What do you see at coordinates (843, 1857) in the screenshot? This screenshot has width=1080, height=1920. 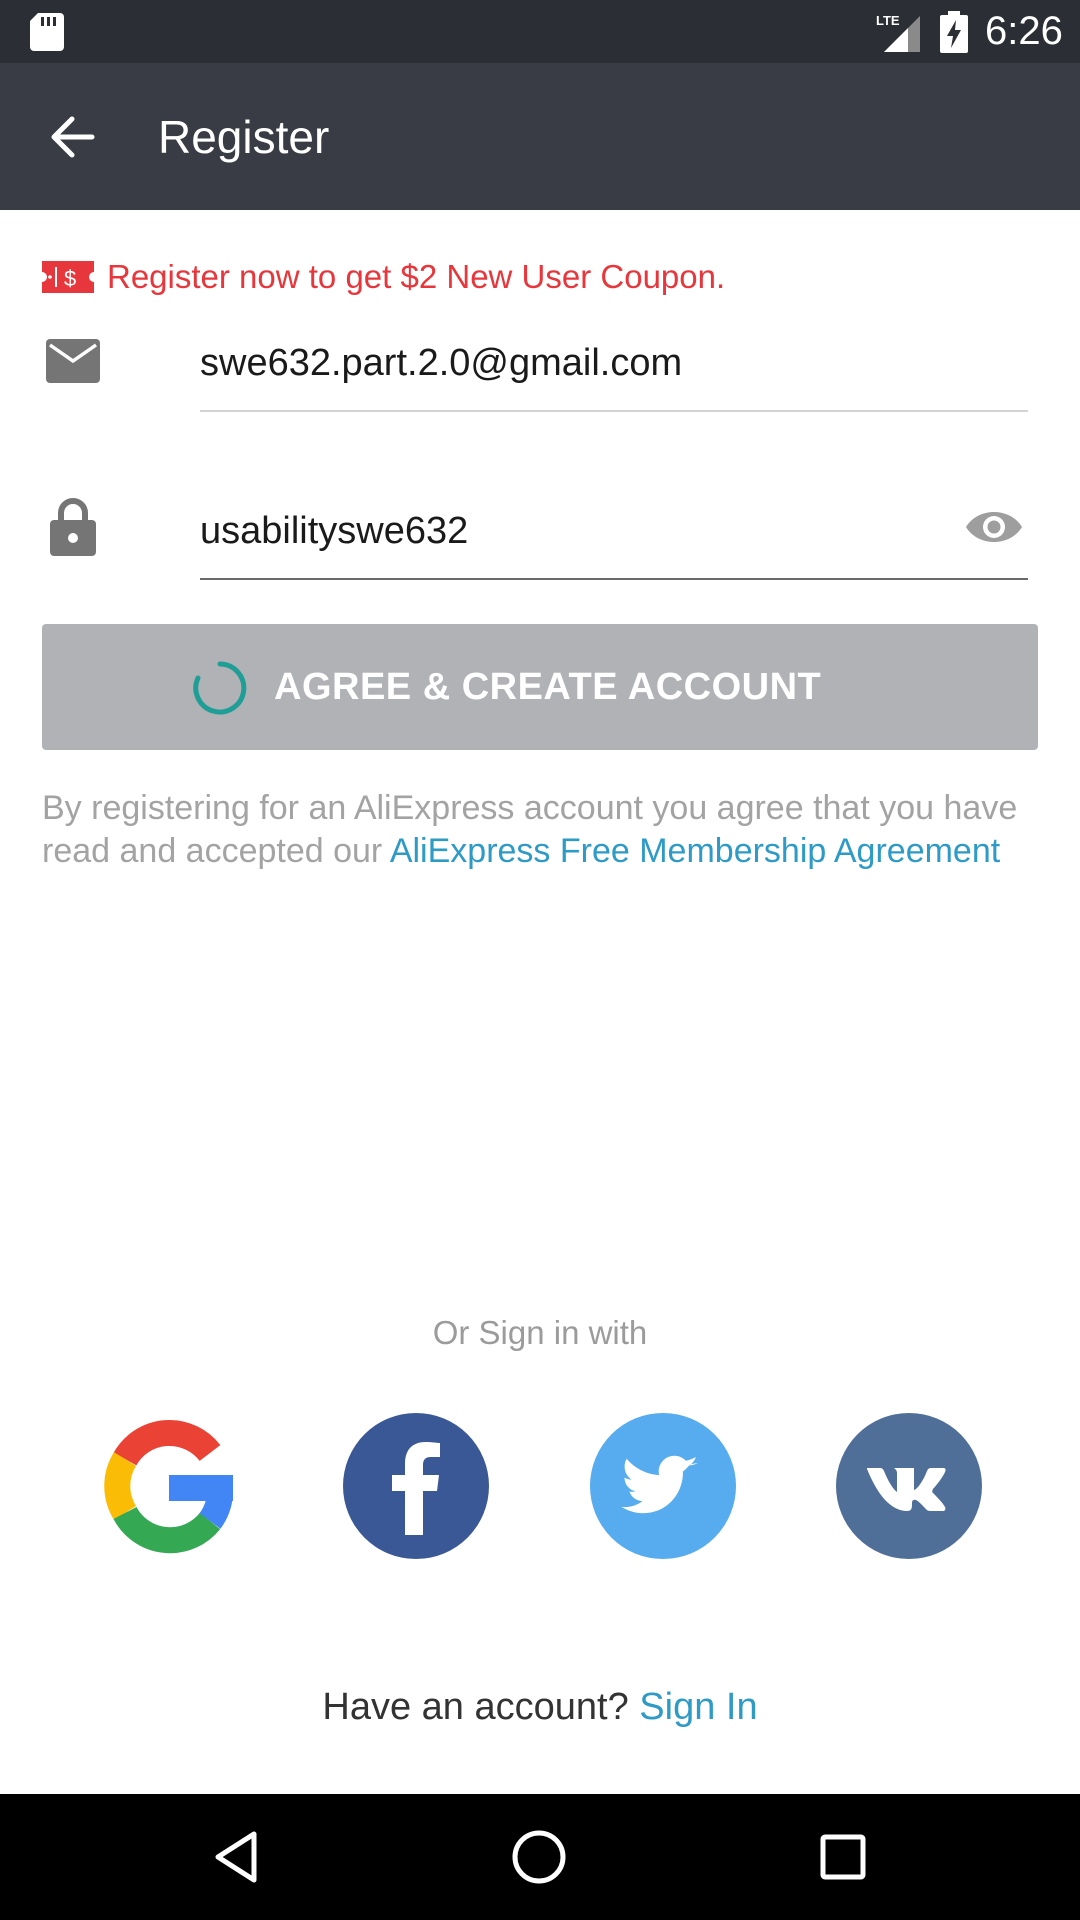 I see `nav-recents-icon` at bounding box center [843, 1857].